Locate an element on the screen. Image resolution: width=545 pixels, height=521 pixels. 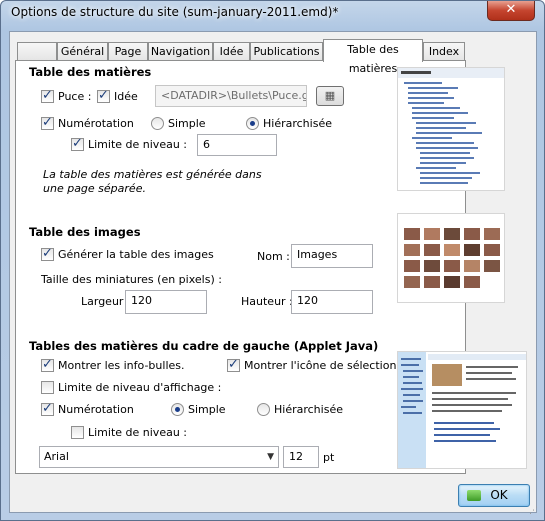
limite-niveau-label: Limite de niveau : is located at coordinates (137, 144).